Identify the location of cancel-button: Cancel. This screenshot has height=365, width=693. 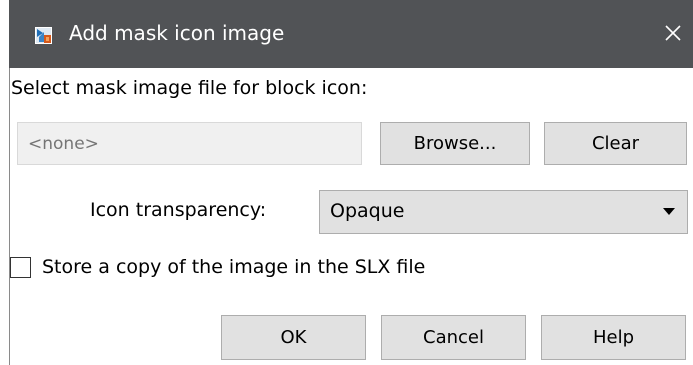
(453, 337).